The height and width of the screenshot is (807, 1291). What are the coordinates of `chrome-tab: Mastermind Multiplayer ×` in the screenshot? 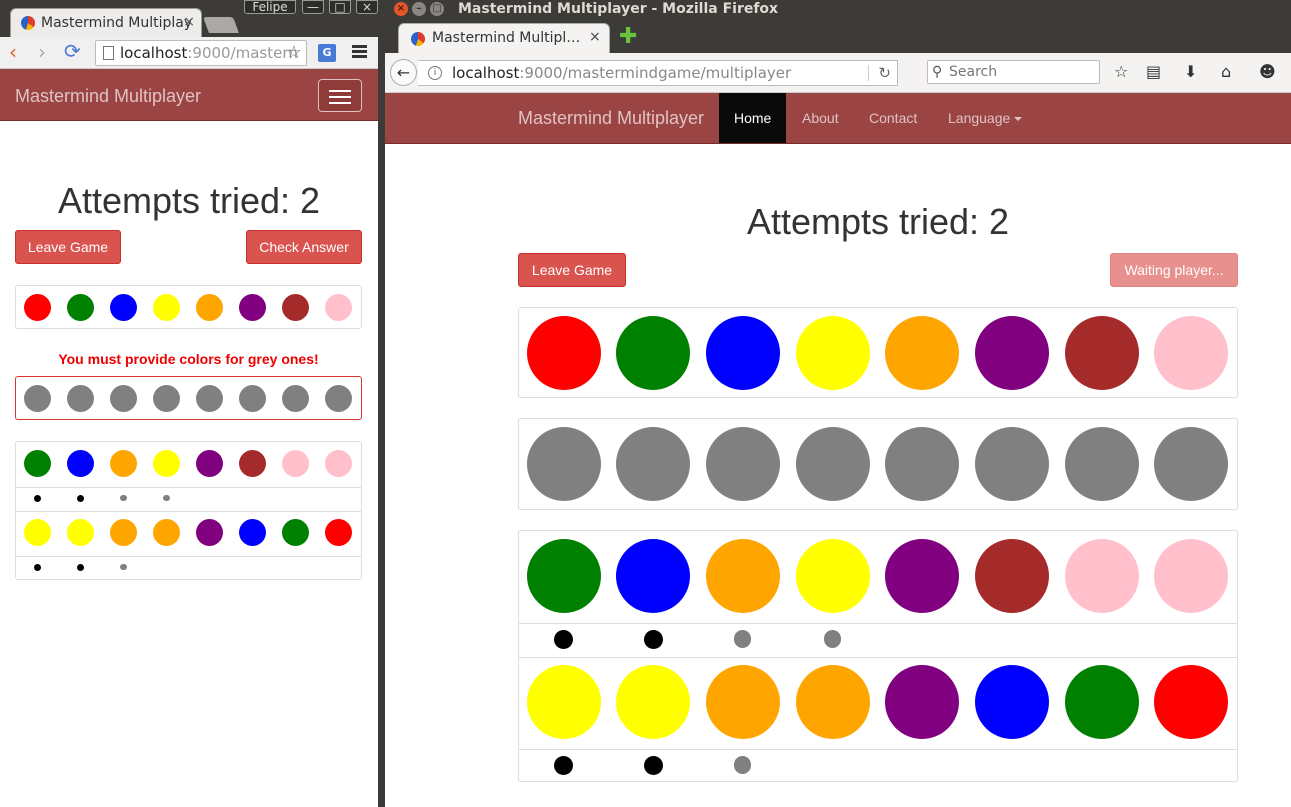 It's located at (106, 22).